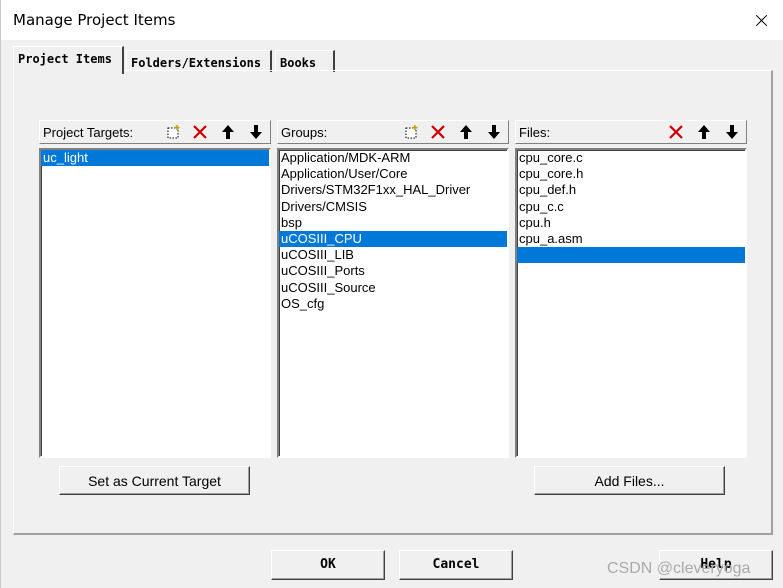  What do you see at coordinates (393, 255) in the screenshot?
I see `list-item: uCOSIII_LIB` at bounding box center [393, 255].